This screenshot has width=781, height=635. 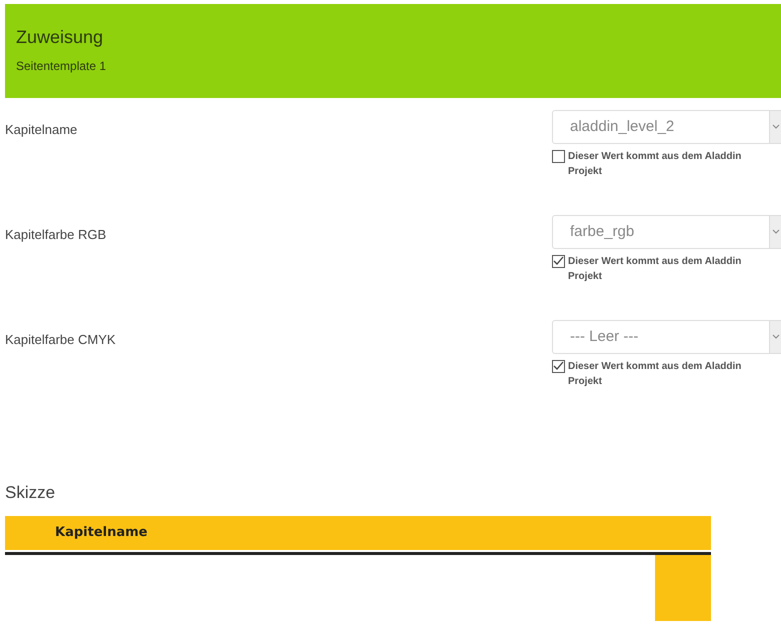 I want to click on sketch-block, so click(x=683, y=587).